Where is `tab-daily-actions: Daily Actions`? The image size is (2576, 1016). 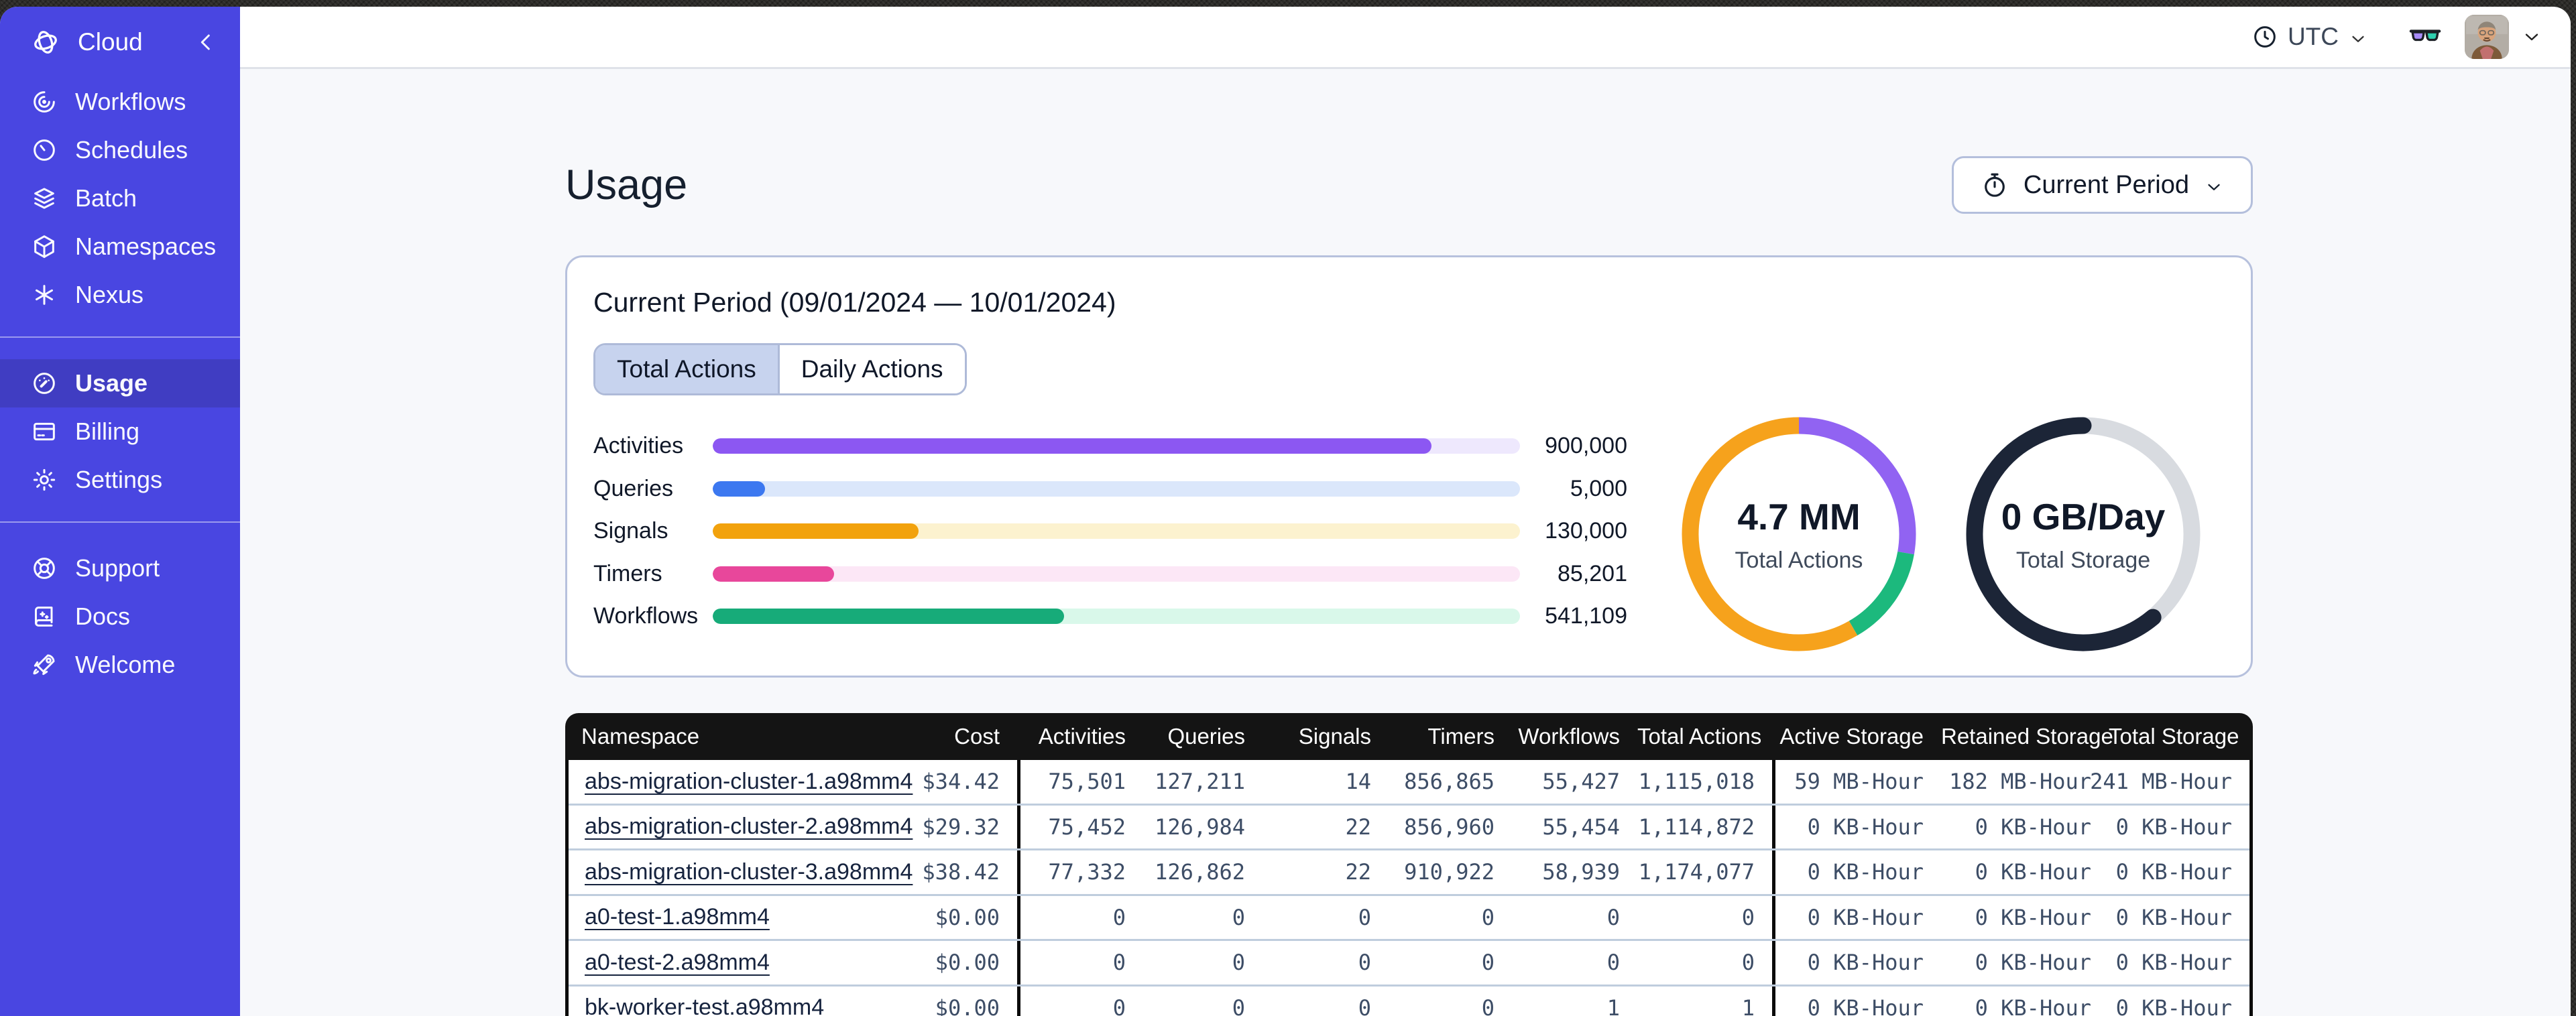
tab-daily-actions: Daily Actions is located at coordinates (871, 369).